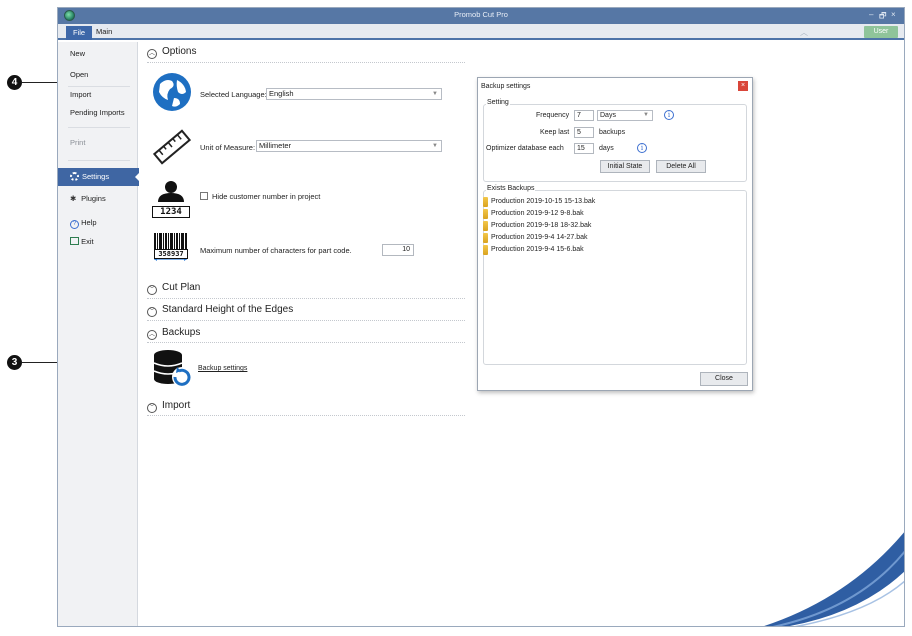  I want to click on menu-plugins: ✱ Plugins, so click(88, 198).